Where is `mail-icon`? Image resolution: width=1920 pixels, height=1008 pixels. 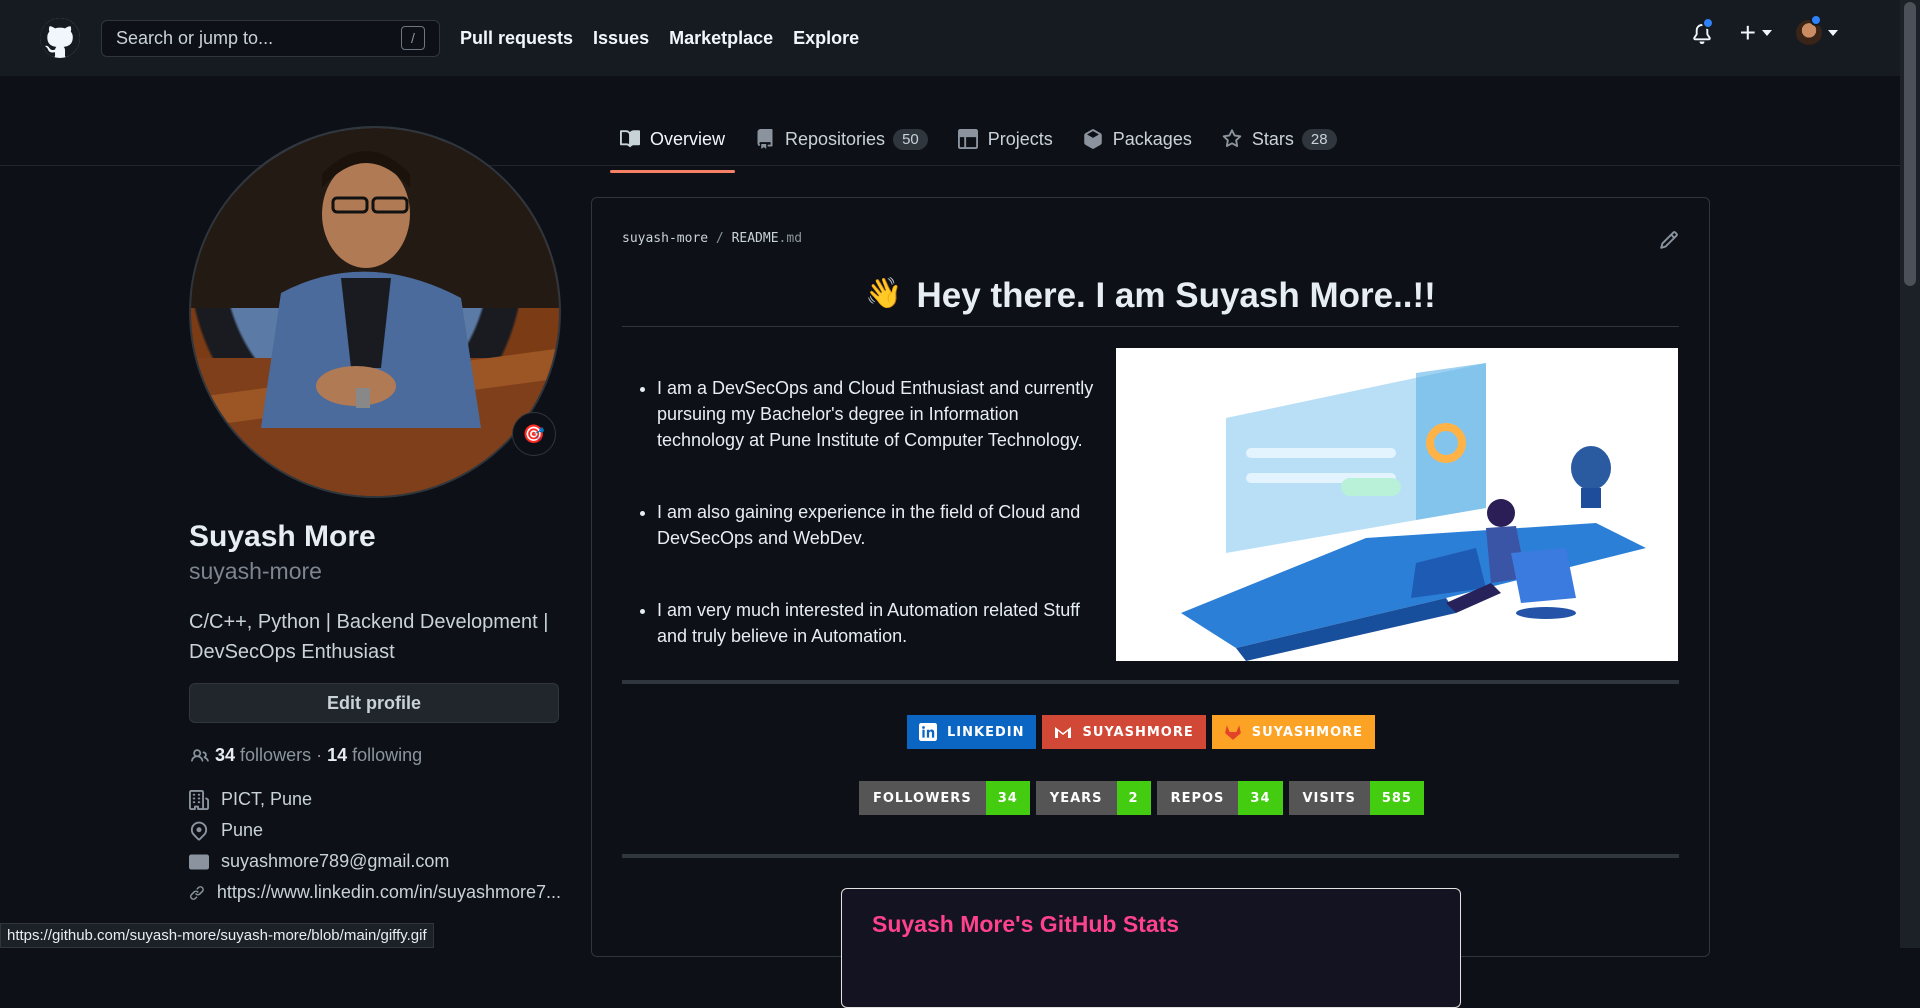 mail-icon is located at coordinates (199, 862).